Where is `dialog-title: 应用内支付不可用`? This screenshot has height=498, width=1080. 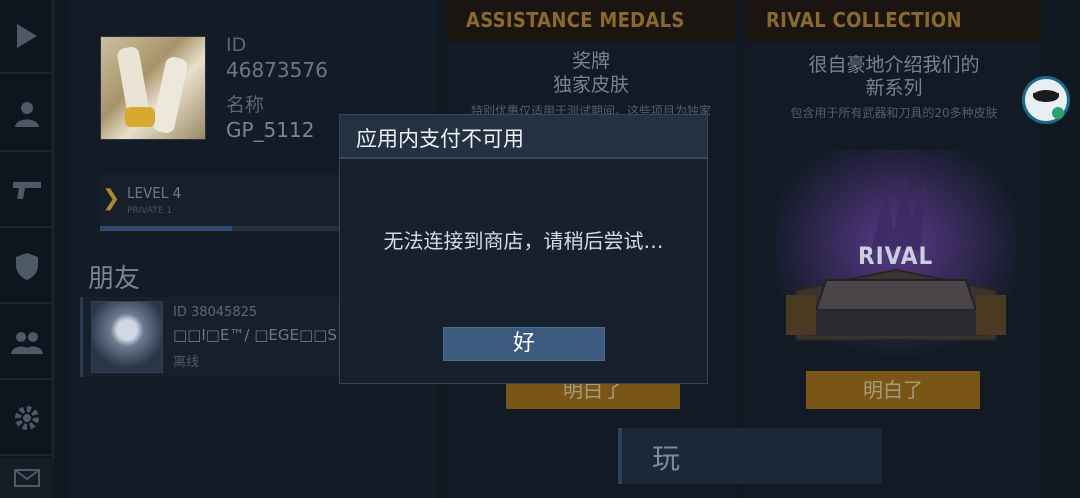 dialog-title: 应用内支付不可用 is located at coordinates (440, 139).